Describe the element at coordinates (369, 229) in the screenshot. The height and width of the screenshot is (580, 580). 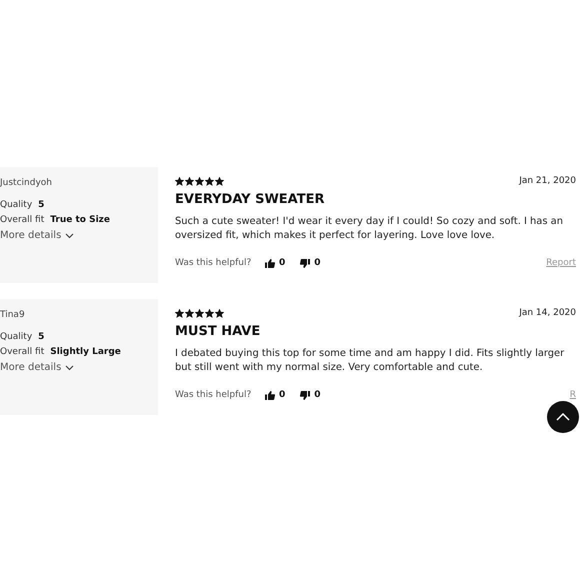
I see `review-text: Such a cute sweater! I'd wear it every day if I could! So cozy and soft. I has an oversized fit, which makes it perfect for layering. Love love love.` at that location.